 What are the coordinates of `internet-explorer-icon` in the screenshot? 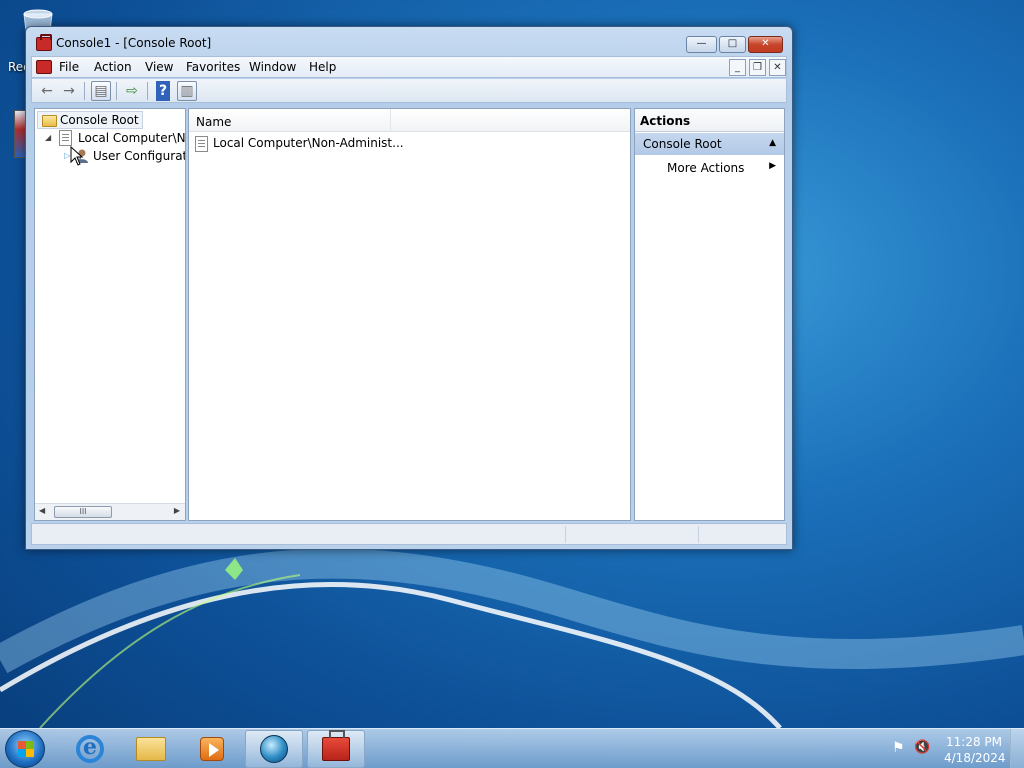 It's located at (90, 748).